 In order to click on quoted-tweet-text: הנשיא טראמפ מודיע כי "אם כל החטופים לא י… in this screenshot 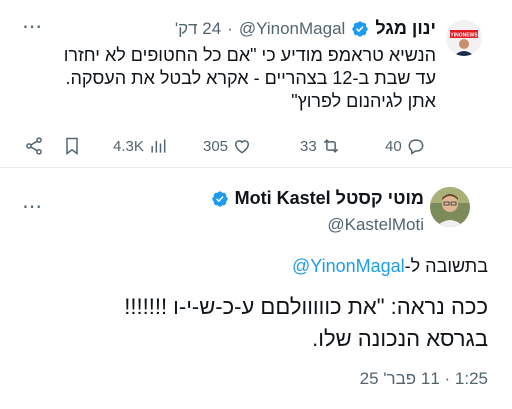, I will do `click(226, 78)`.